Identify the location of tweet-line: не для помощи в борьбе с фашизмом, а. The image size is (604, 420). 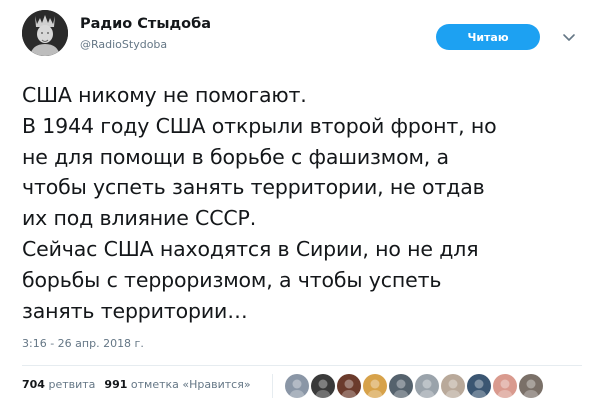
(235, 156).